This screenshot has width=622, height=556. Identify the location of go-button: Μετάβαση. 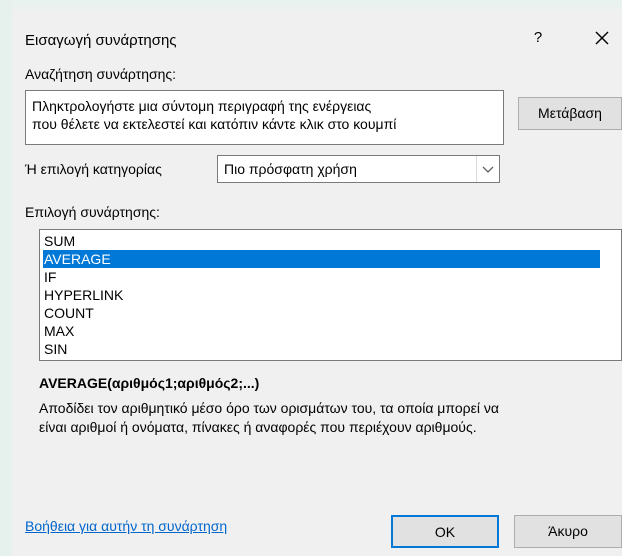
(570, 113).